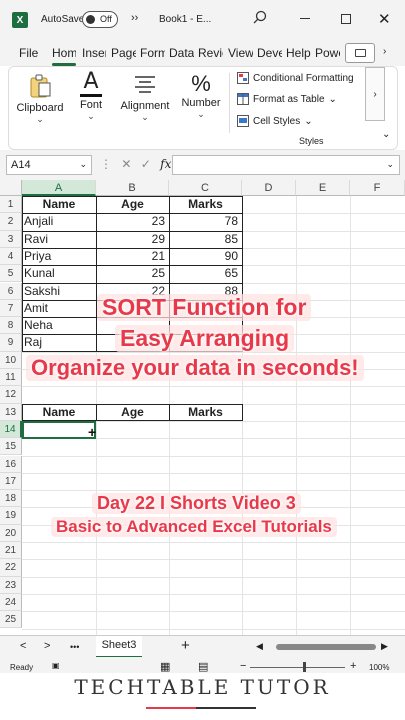 This screenshot has width=405, height=720. What do you see at coordinates (11, 274) in the screenshot?
I see `row-header-5: 5` at bounding box center [11, 274].